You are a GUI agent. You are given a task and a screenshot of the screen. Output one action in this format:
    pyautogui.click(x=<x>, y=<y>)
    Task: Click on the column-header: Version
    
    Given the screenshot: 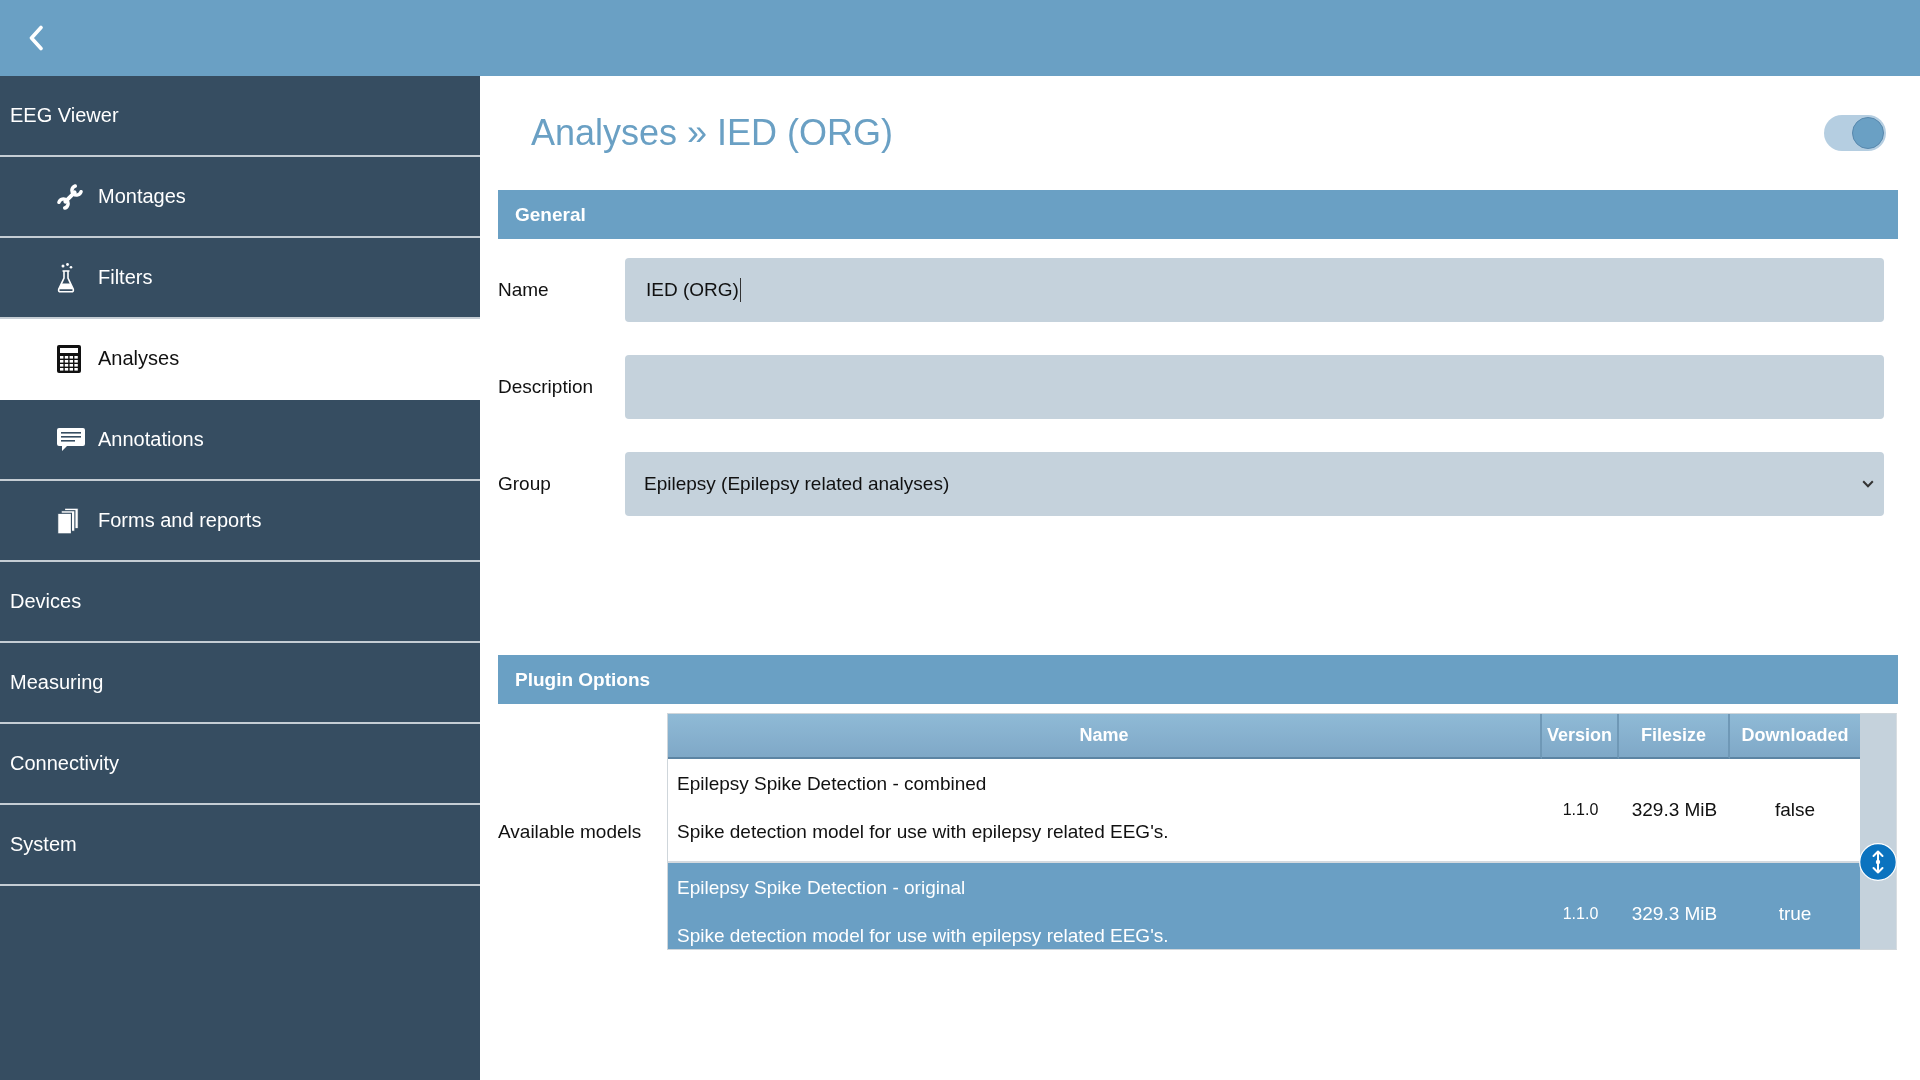 What is the action you would take?
    pyautogui.click(x=1580, y=736)
    